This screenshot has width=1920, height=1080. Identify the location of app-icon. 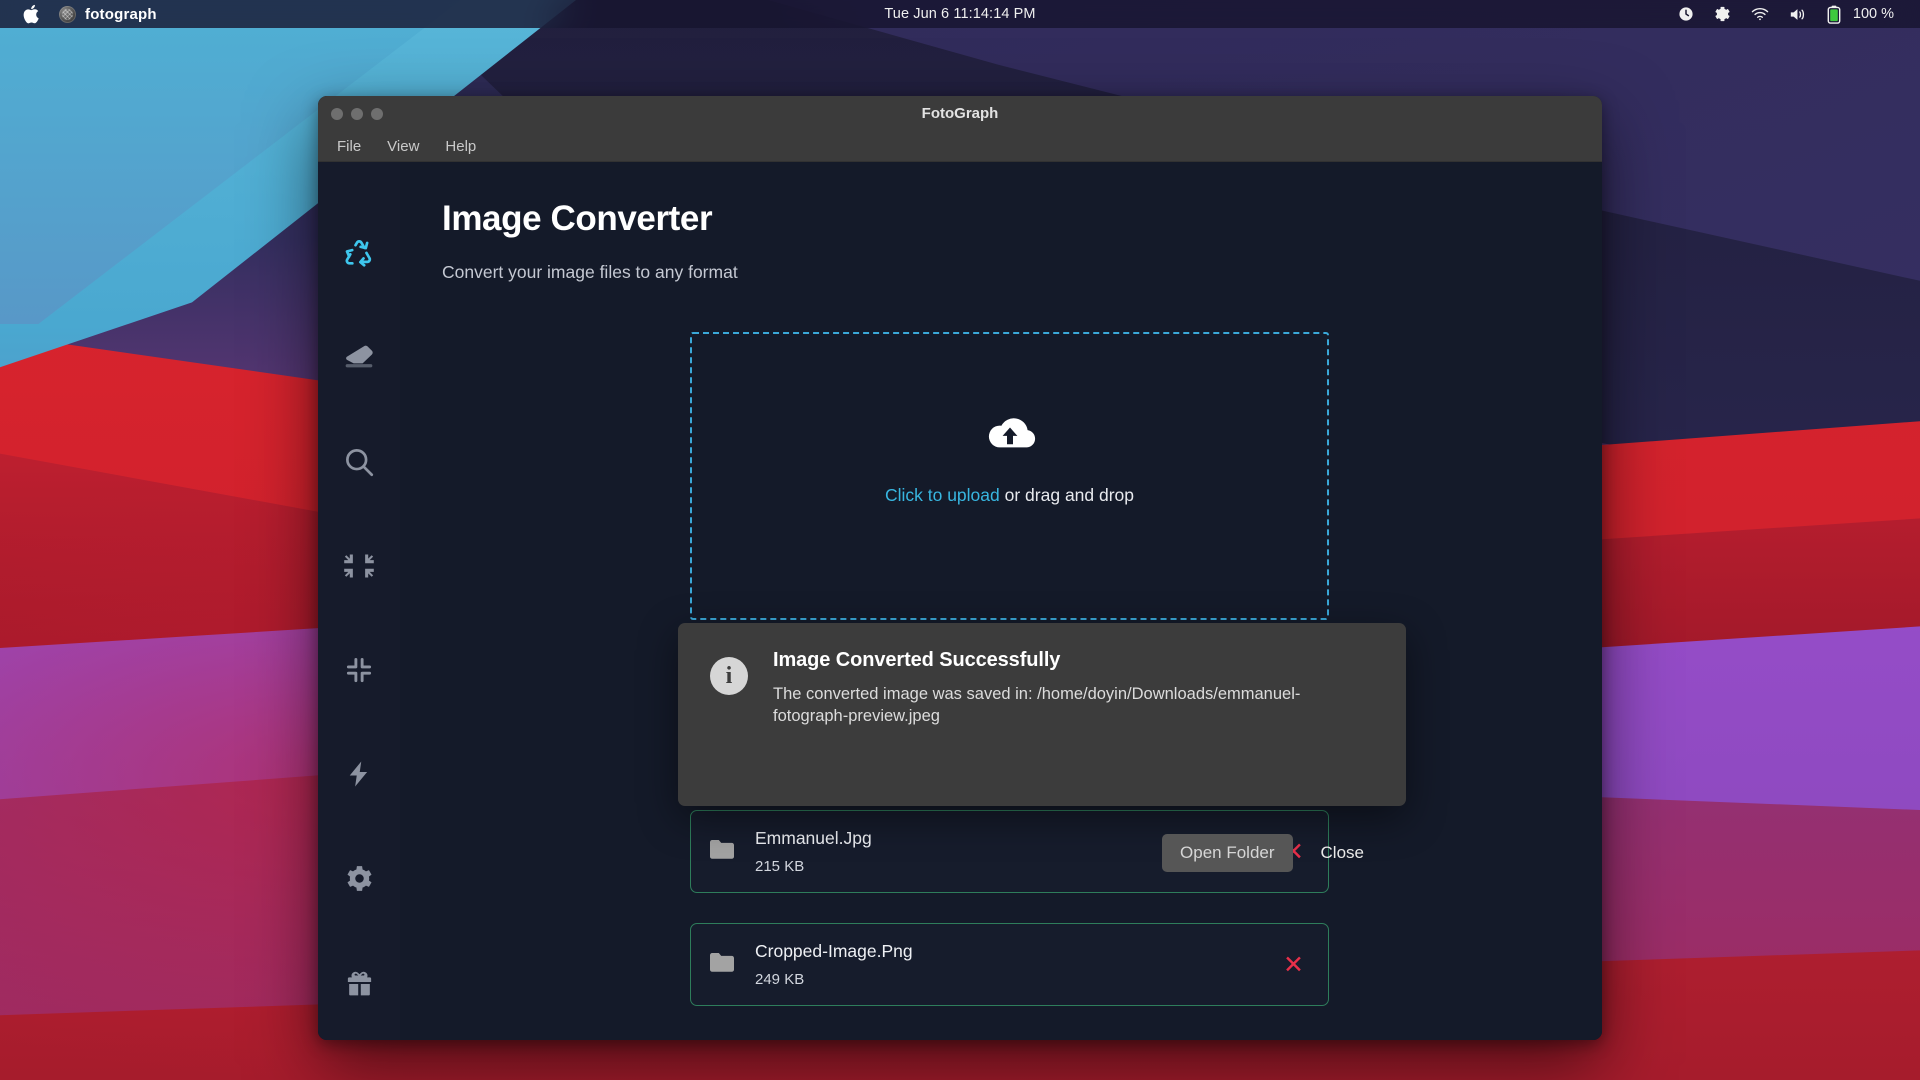
(67, 14).